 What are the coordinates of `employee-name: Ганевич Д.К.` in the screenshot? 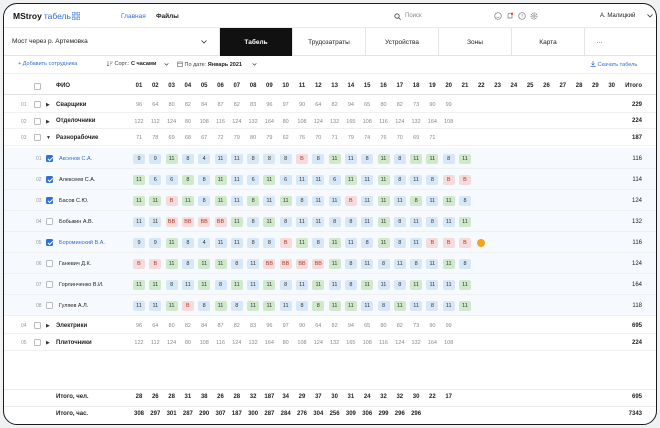 It's located at (75, 264).